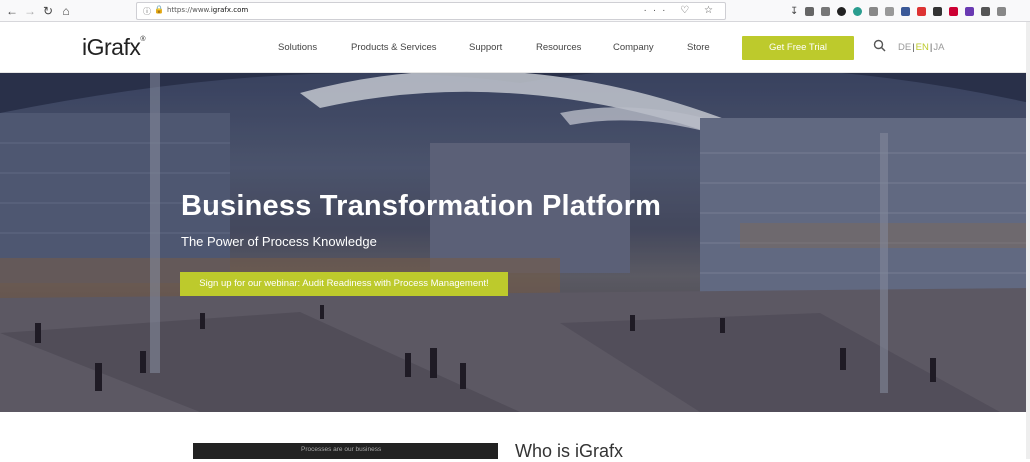 The height and width of the screenshot is (462, 1030). What do you see at coordinates (810, 11) in the screenshot?
I see `library-icon` at bounding box center [810, 11].